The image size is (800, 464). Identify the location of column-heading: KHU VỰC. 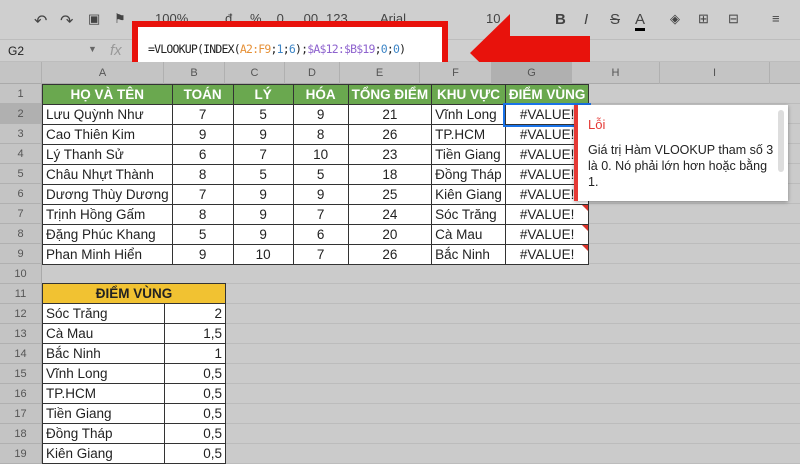
(468, 94).